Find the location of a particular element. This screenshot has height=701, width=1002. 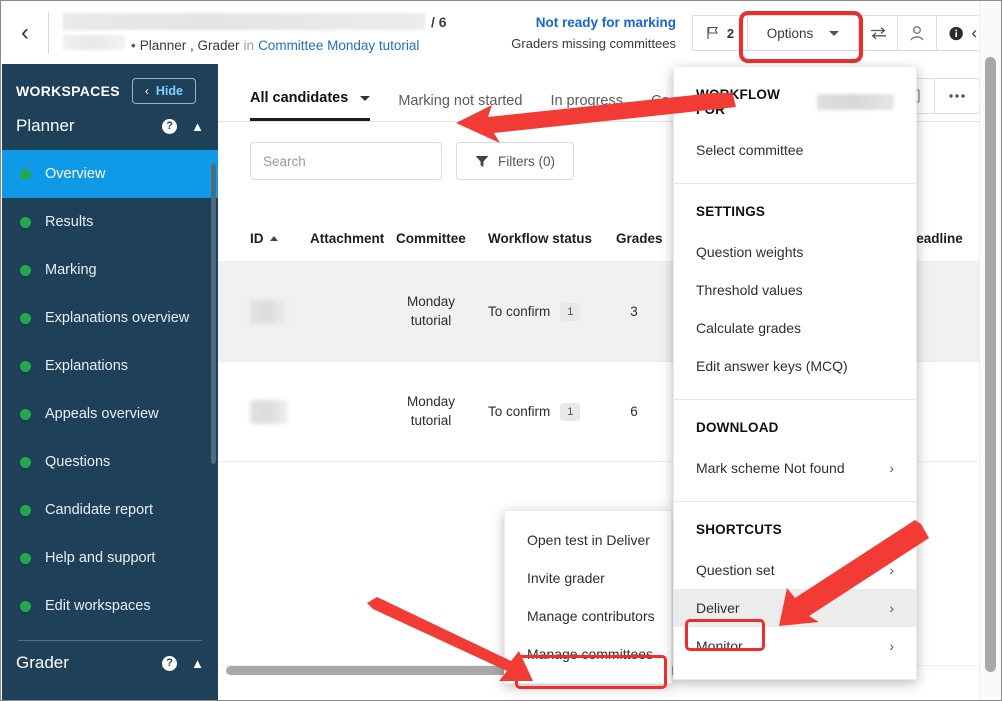

tab-all-candidates: All candidates is located at coordinates (310, 105).